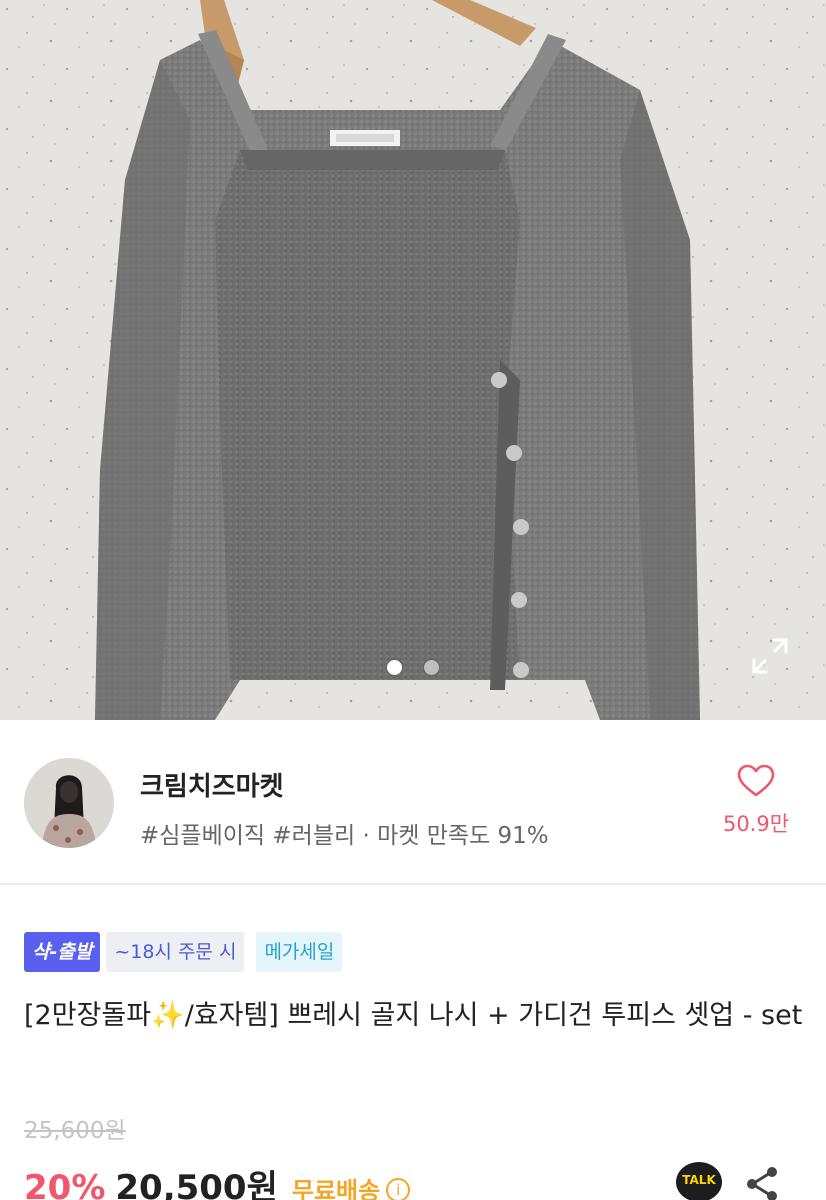 The width and height of the screenshot is (826, 1200). Describe the element at coordinates (62, 952) in the screenshot. I see `fast-delivery-badge: 샥-출발` at that location.